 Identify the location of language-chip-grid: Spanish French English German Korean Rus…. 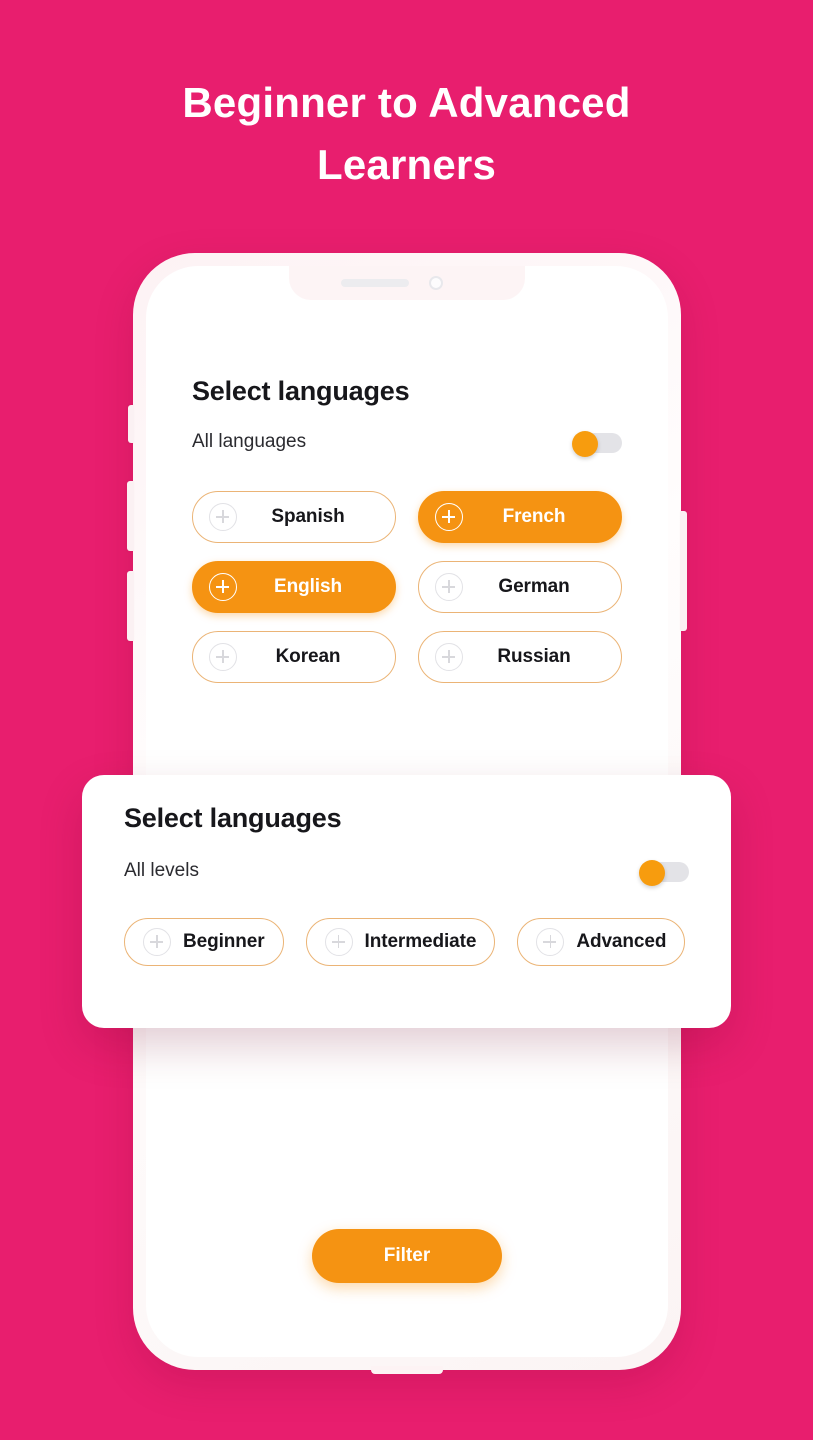
(407, 587).